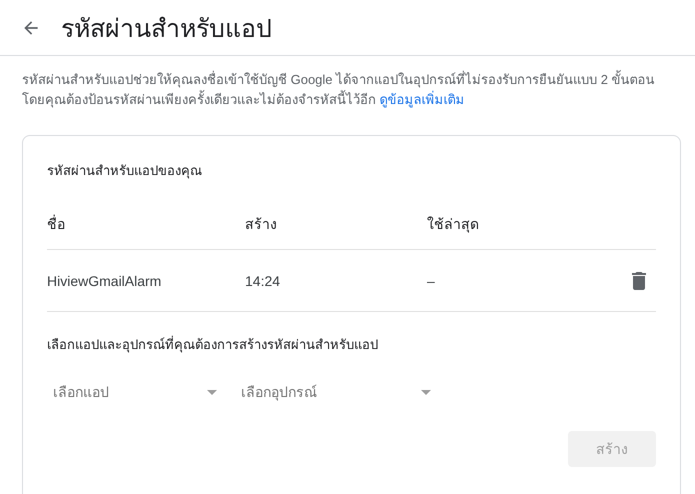  Describe the element at coordinates (333, 392) in the screenshot. I see `dropdown: เลือกอุปกรณ์` at that location.